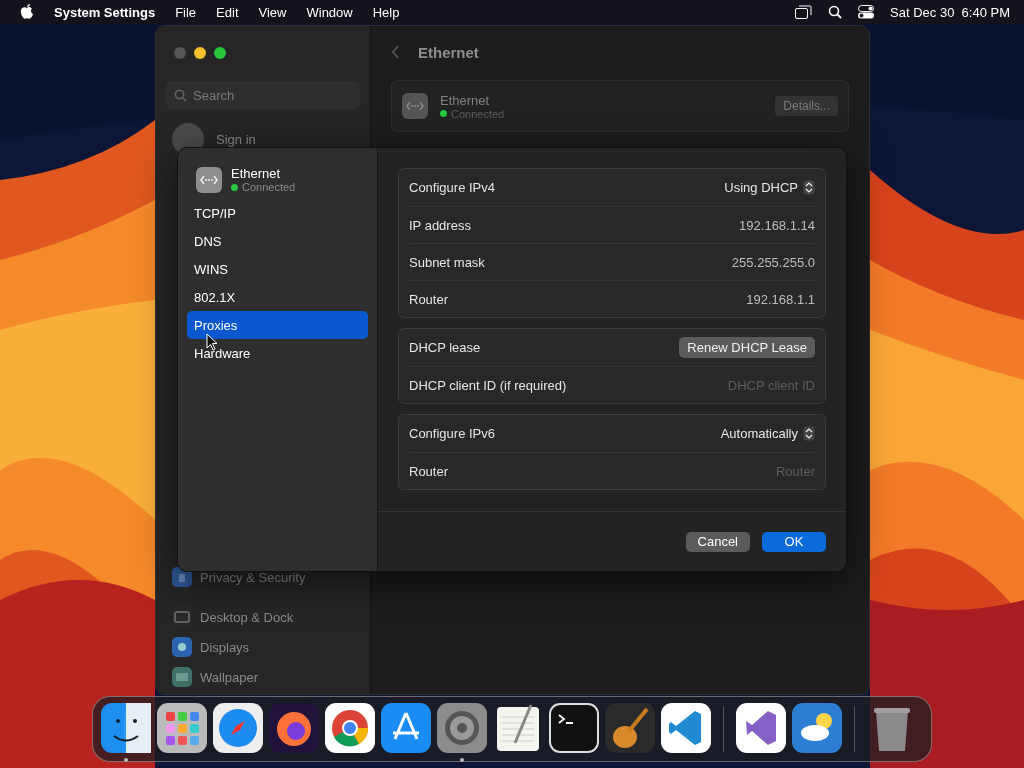  I want to click on row-label: IP address, so click(440, 225).